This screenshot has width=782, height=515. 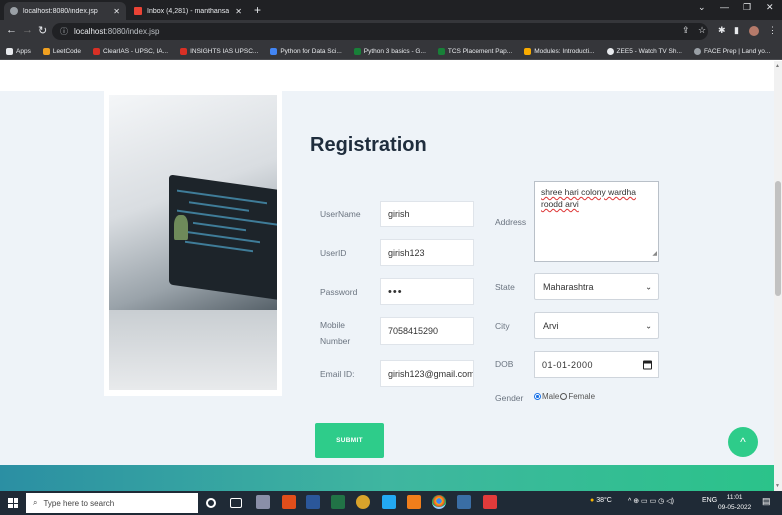 What do you see at coordinates (596, 364) in the screenshot?
I see `dob-date-input: 01-01-2000` at bounding box center [596, 364].